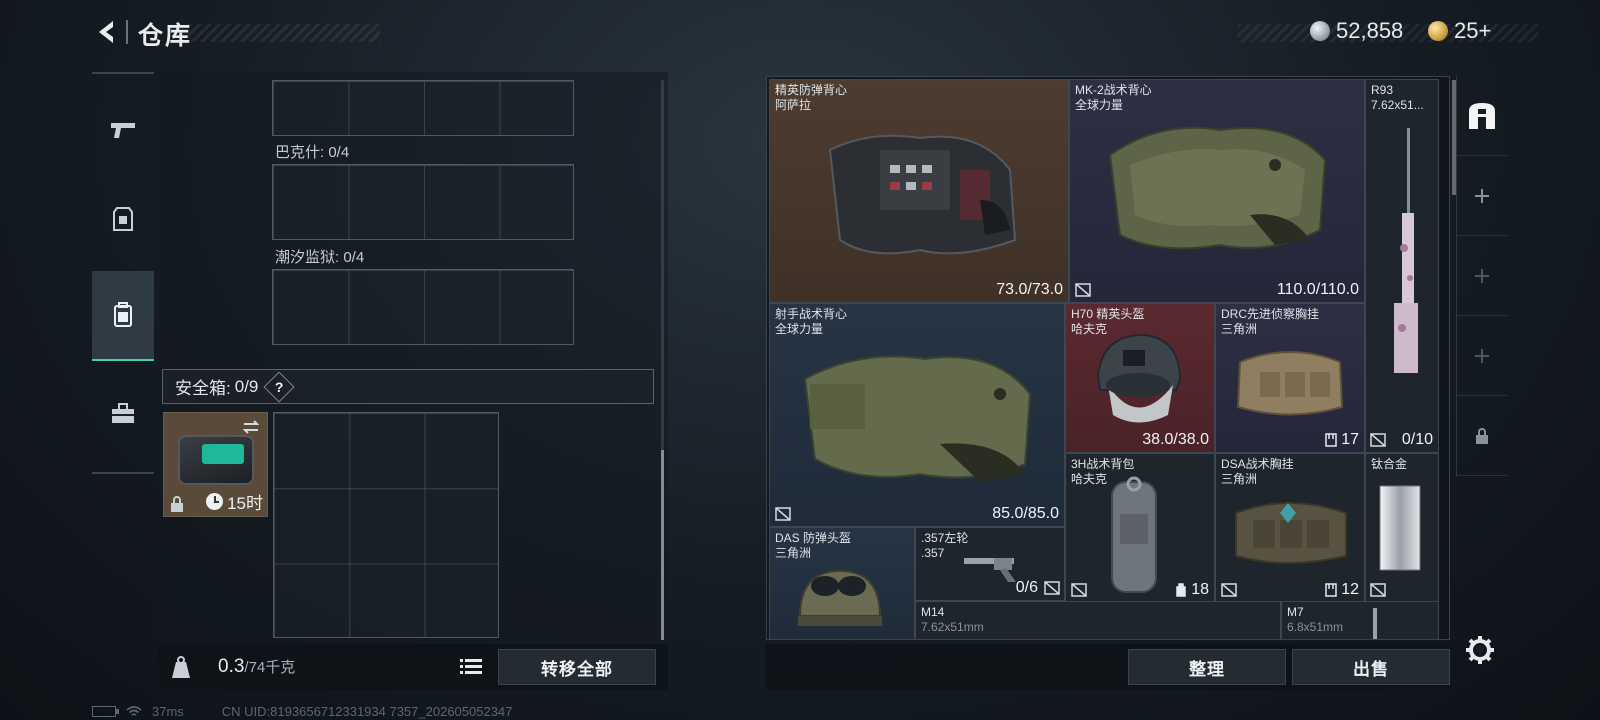 This screenshot has height=720, width=1600. Describe the element at coordinates (1315, 619) in the screenshot. I see `item-name: M7 6.8x51mm` at that location.